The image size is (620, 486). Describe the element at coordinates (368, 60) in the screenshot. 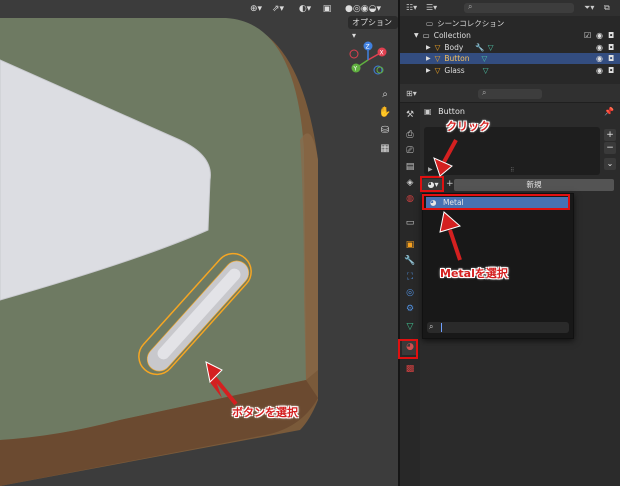

I see `navigation-gizmo: X Z Y` at that location.